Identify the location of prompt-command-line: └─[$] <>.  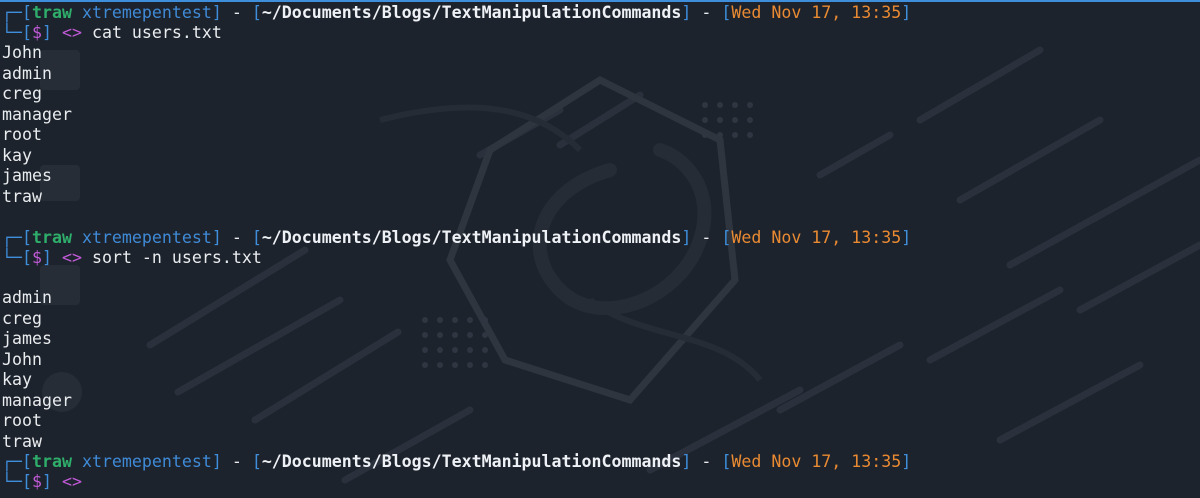
(47, 482).